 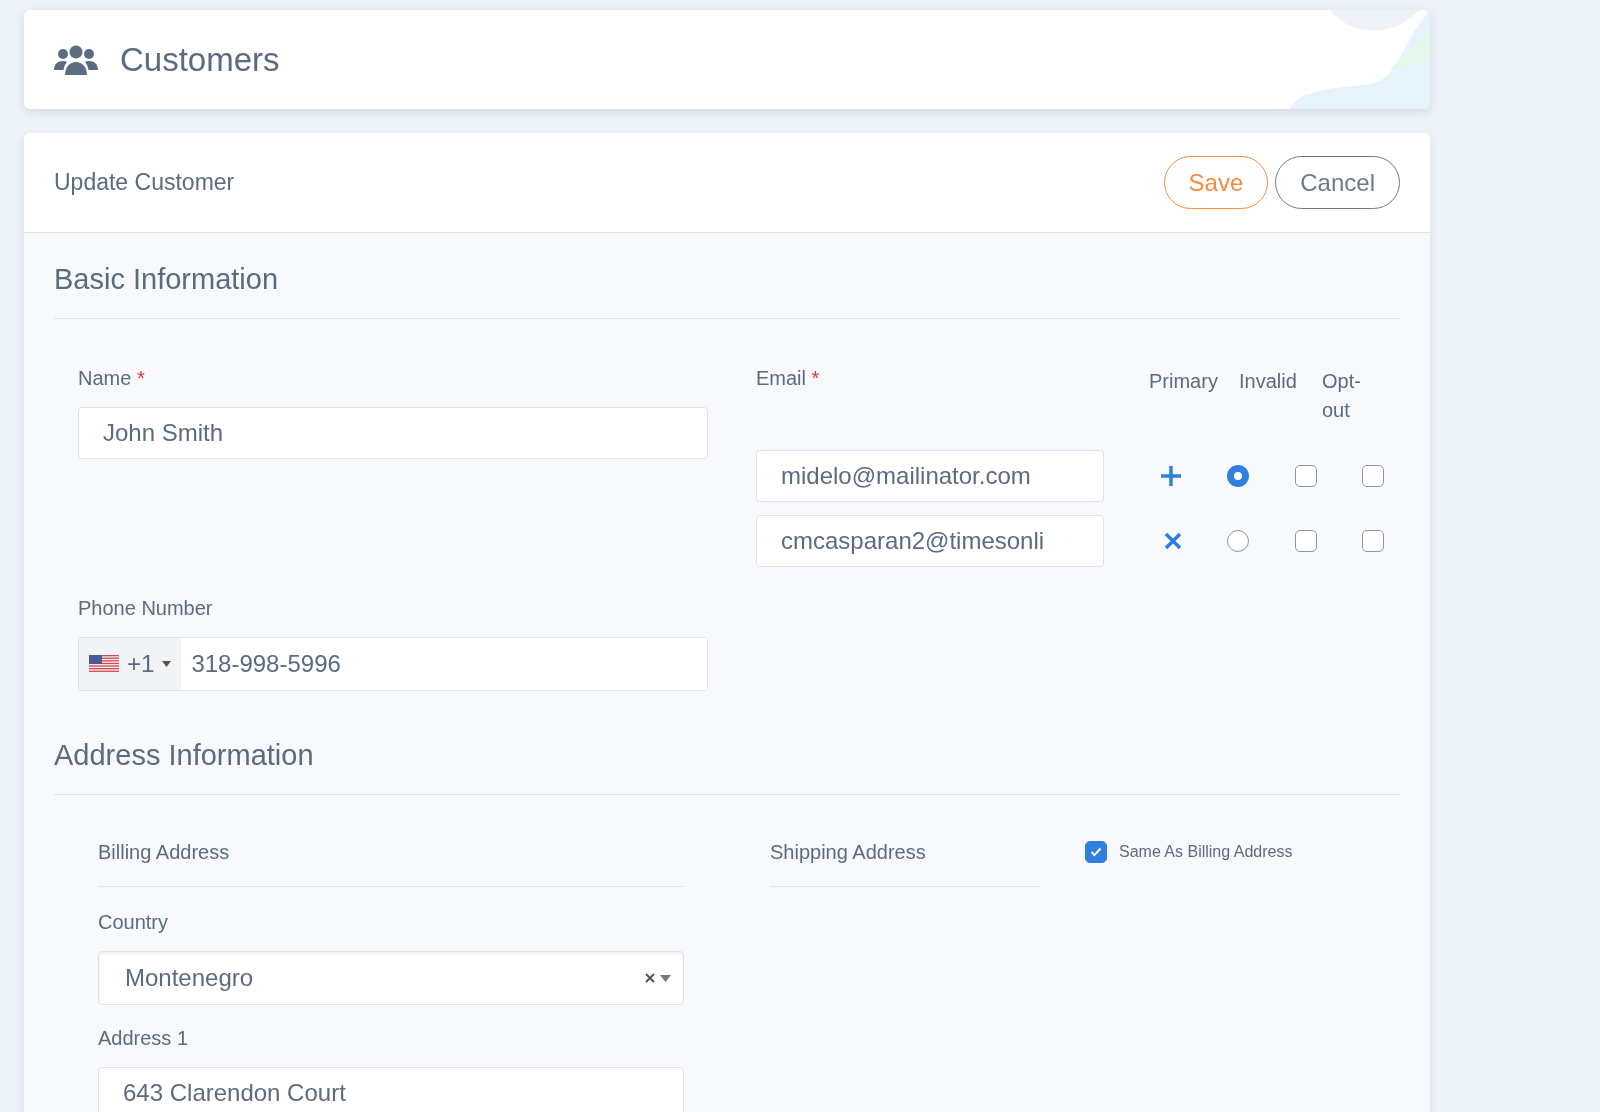 I want to click on email-input: cmcasparan2@timesonli, so click(x=930, y=541).